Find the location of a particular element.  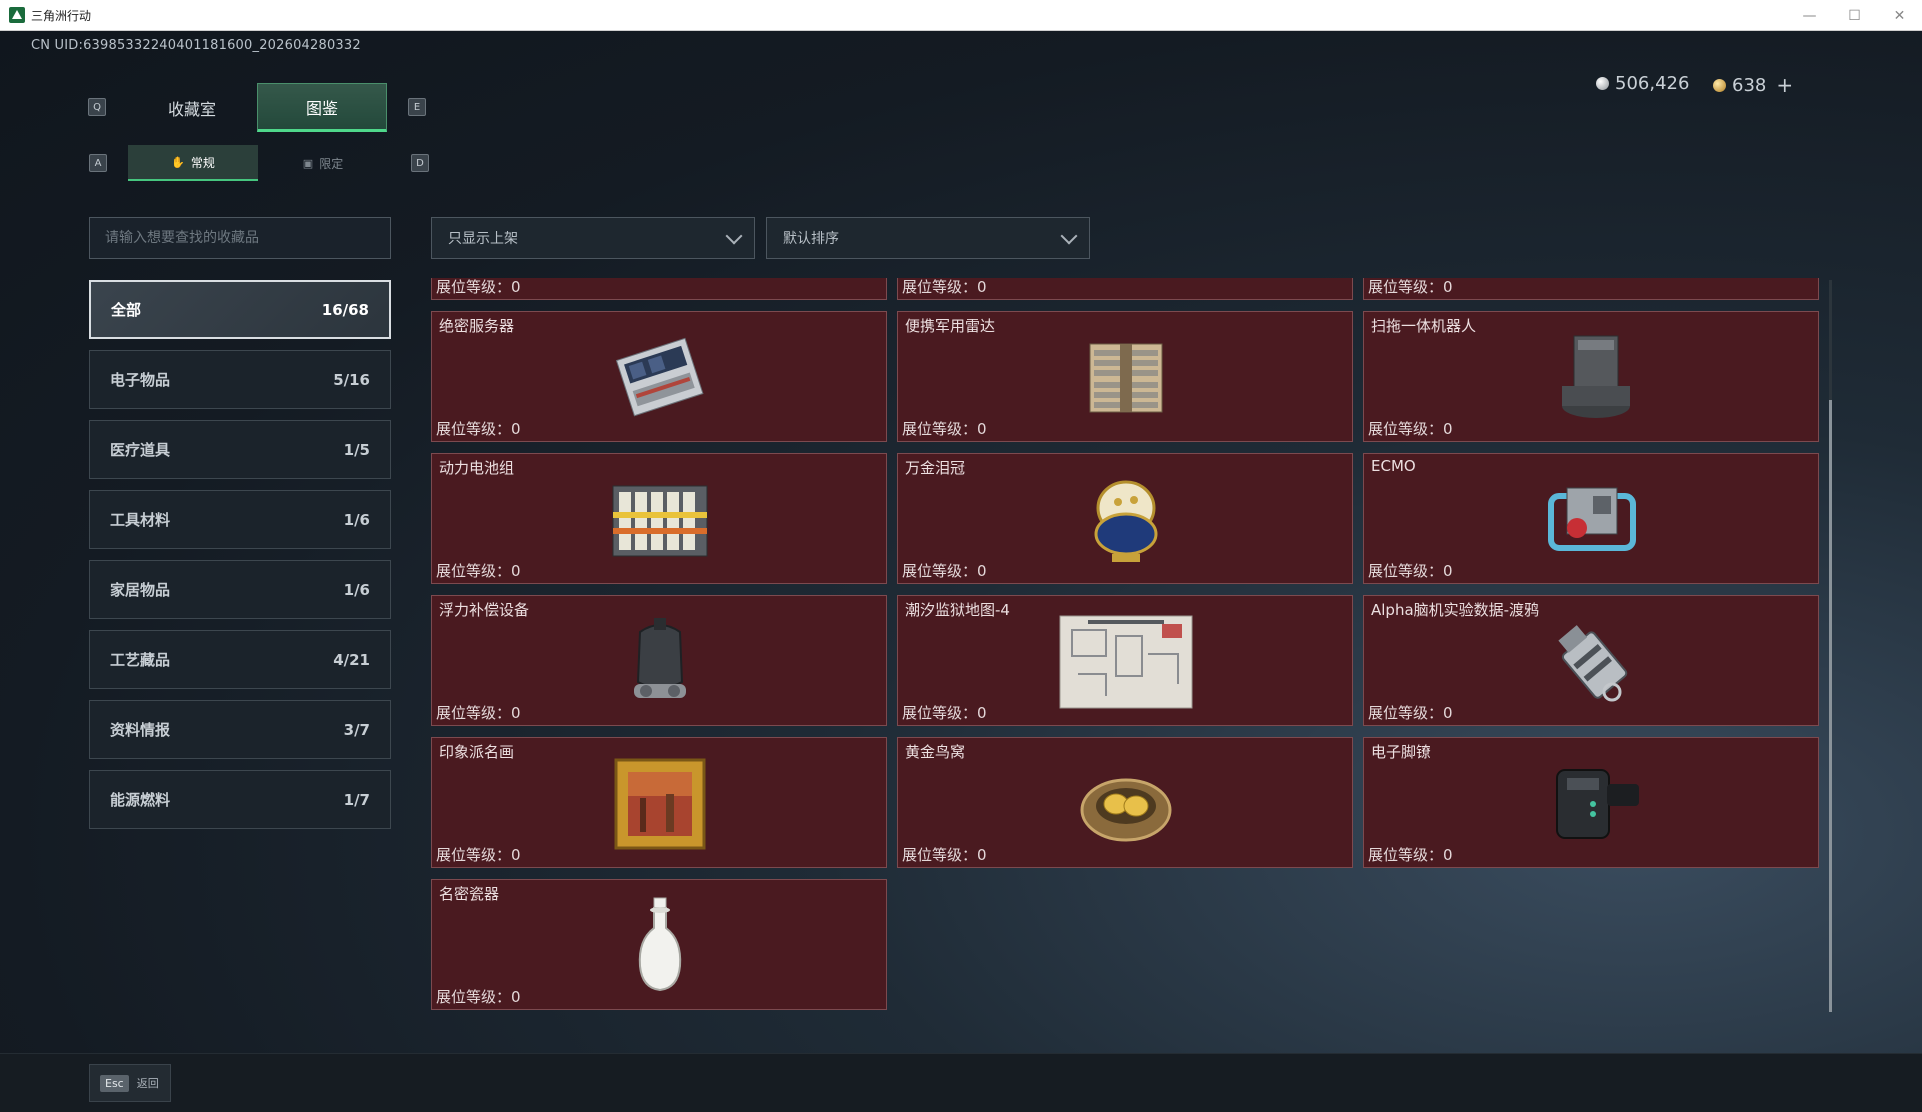

category-tools: 工具材料 1/6 is located at coordinates (240, 519).